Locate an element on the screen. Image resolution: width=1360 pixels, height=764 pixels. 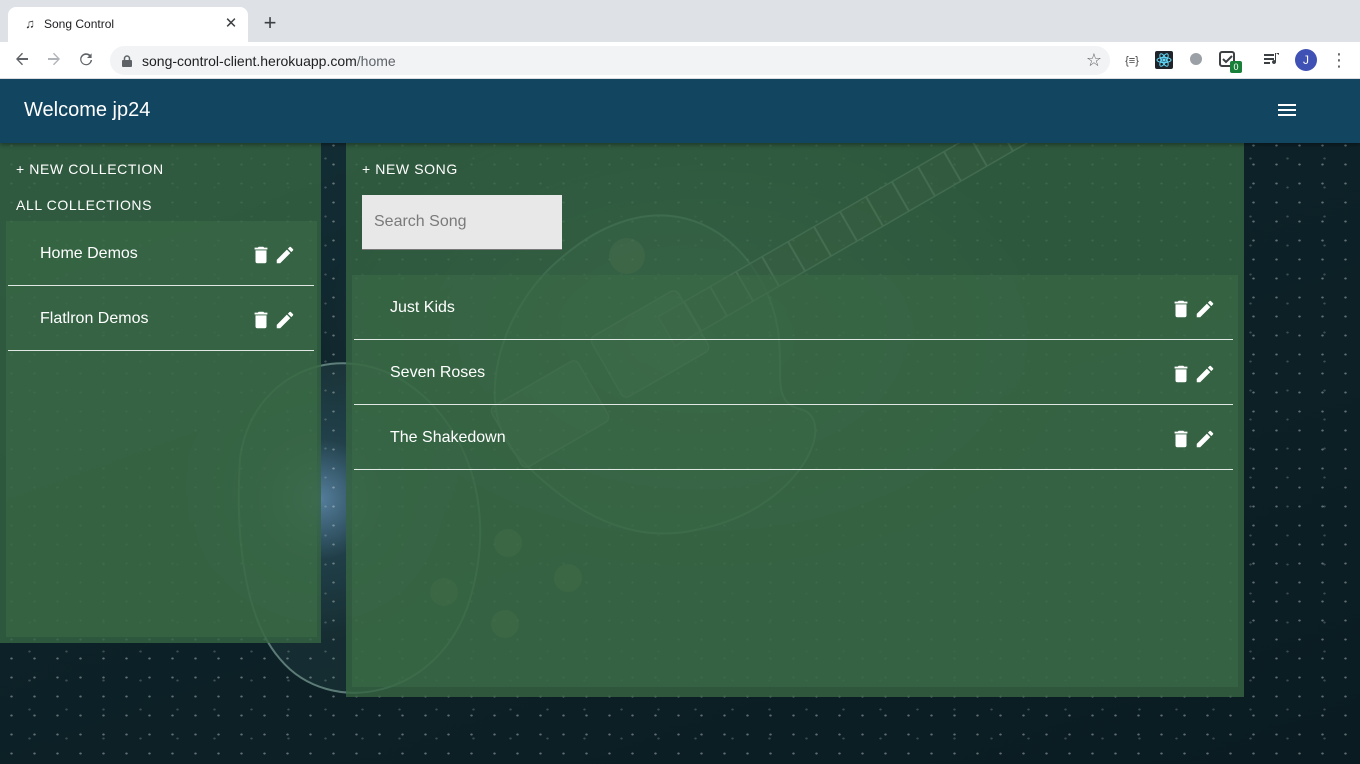
new-song-button: + NEW SONG is located at coordinates (410, 169).